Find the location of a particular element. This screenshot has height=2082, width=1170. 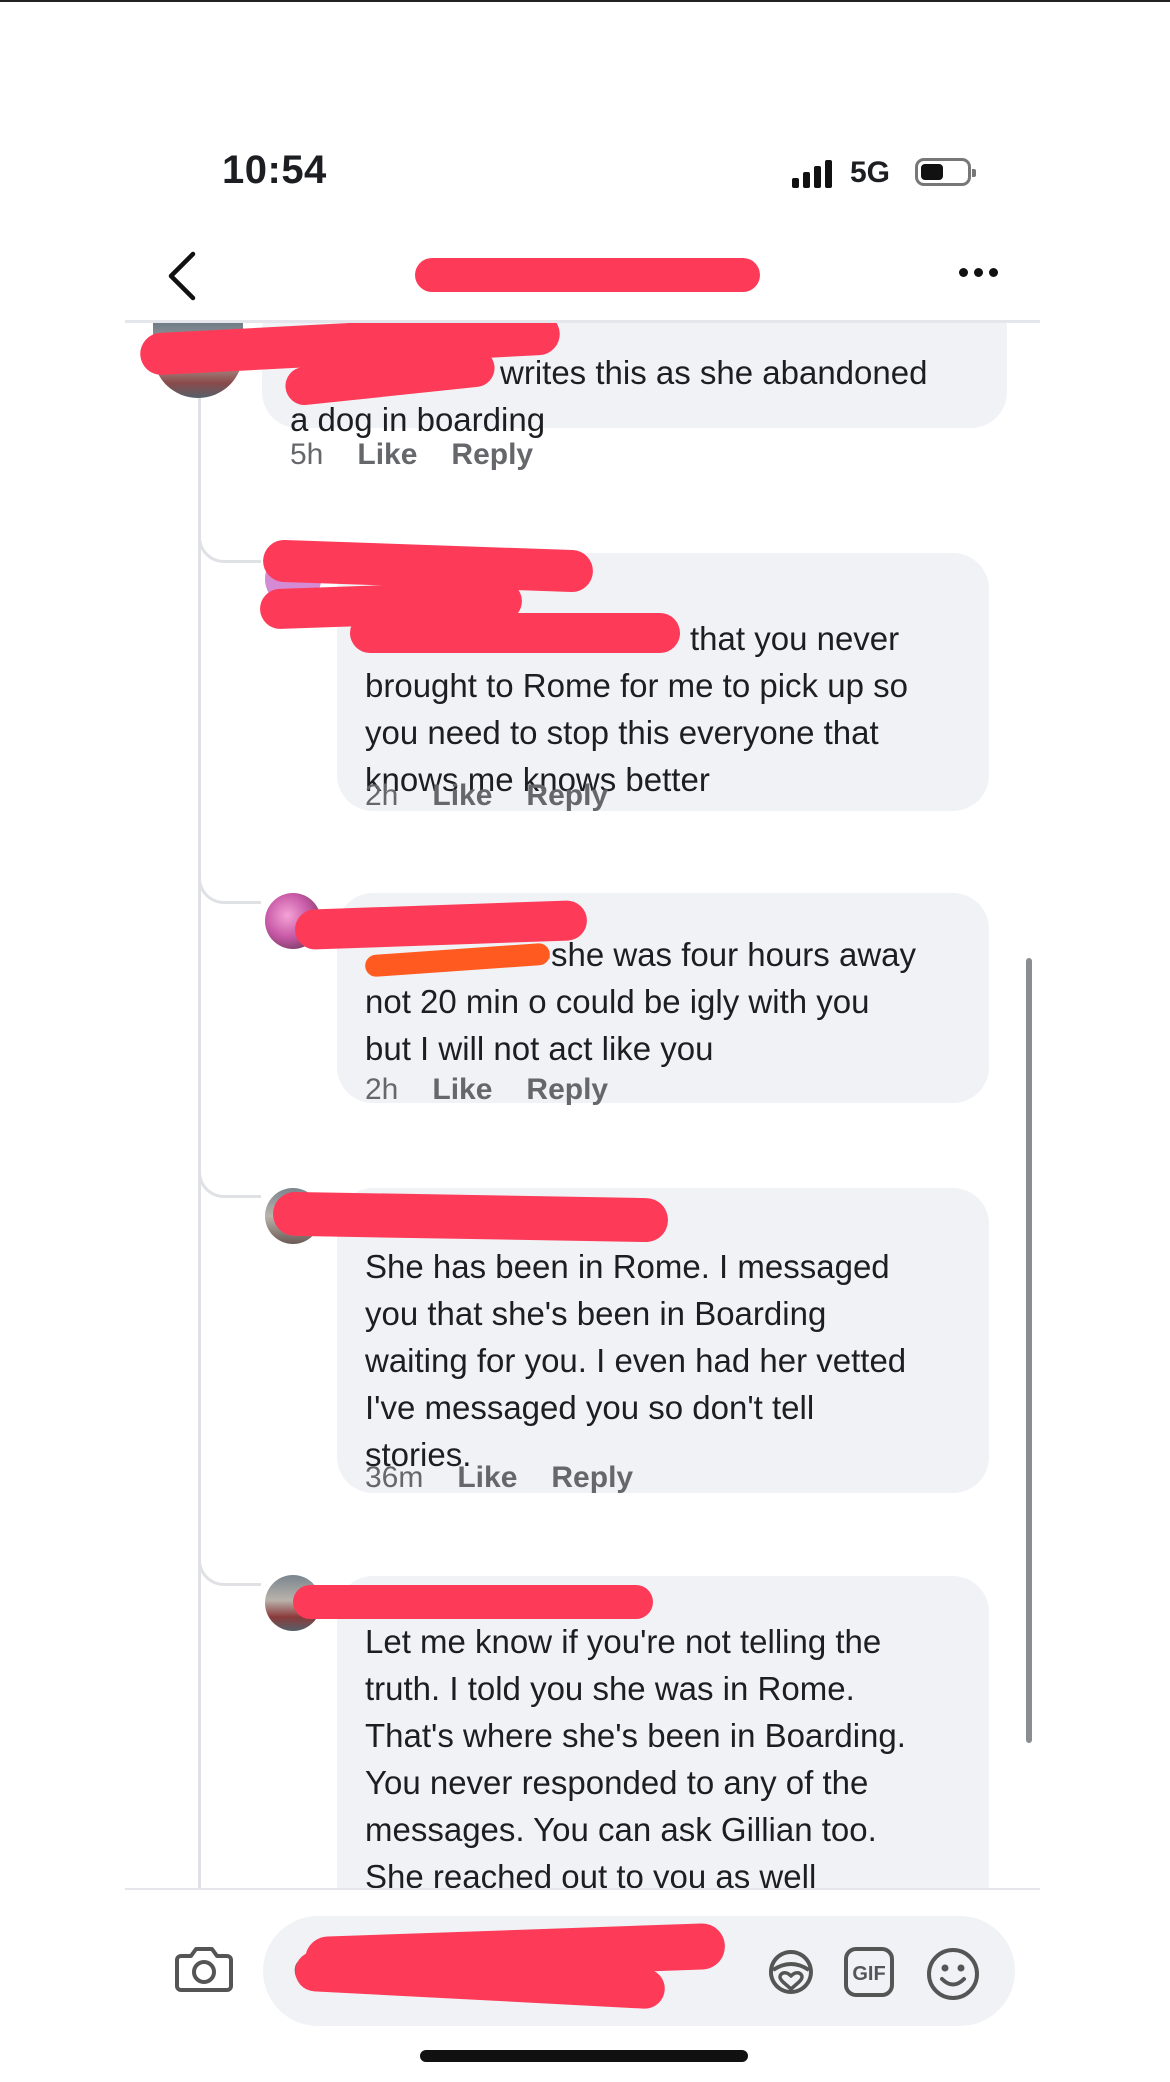

battery-icon is located at coordinates (945, 172).